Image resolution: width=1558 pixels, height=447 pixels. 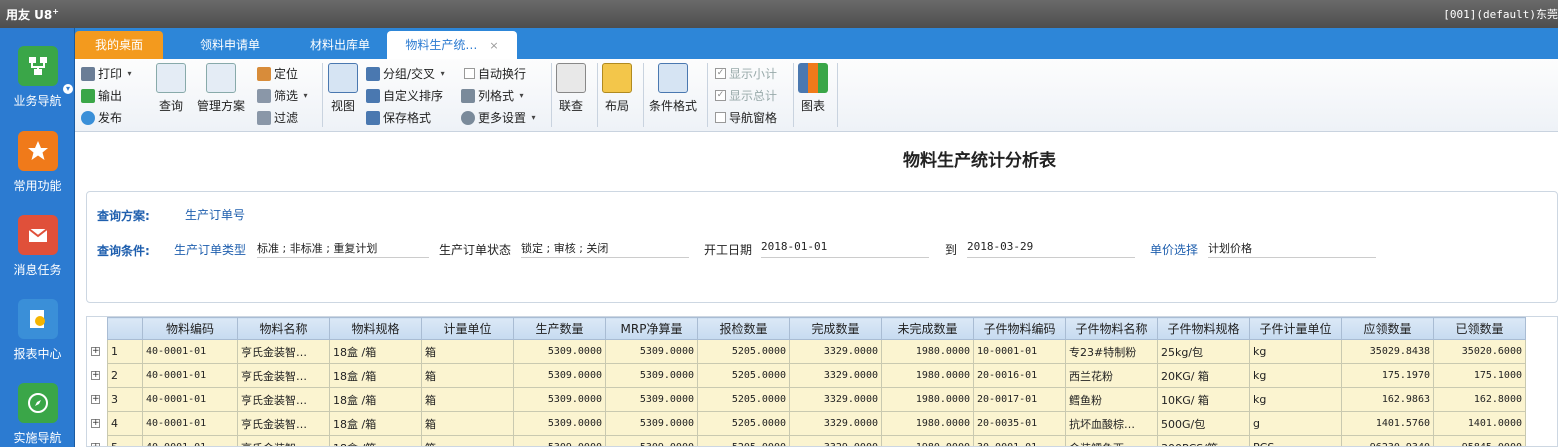 What do you see at coordinates (398, 117) in the screenshot?
I see `save-format-button: 保存格式` at bounding box center [398, 117].